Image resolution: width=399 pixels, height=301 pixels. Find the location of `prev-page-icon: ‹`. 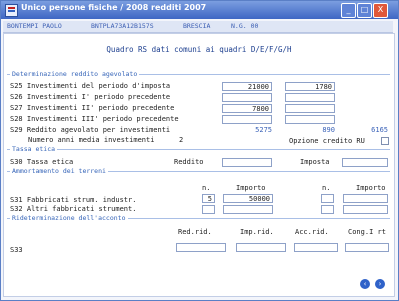

prev-page-icon: ‹ is located at coordinates (365, 284).